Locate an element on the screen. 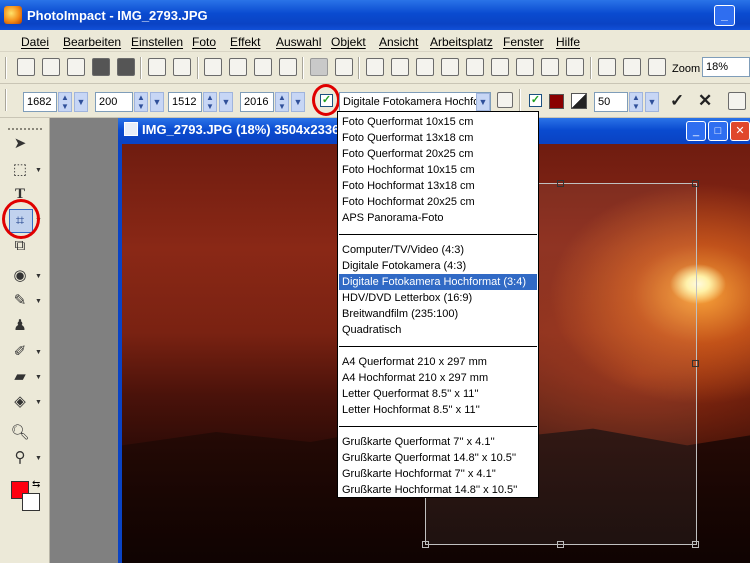 Image resolution: width=750 pixels, height=563 pixels. contrast-icon is located at coordinates (475, 67).